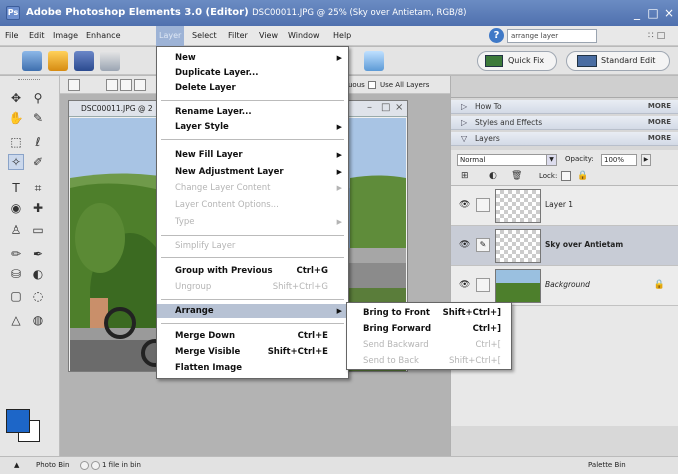 The height and width of the screenshot is (474, 678). I want to click on palette-styles-effects: ▷ Styles and Effects MORE, so click(564, 123).